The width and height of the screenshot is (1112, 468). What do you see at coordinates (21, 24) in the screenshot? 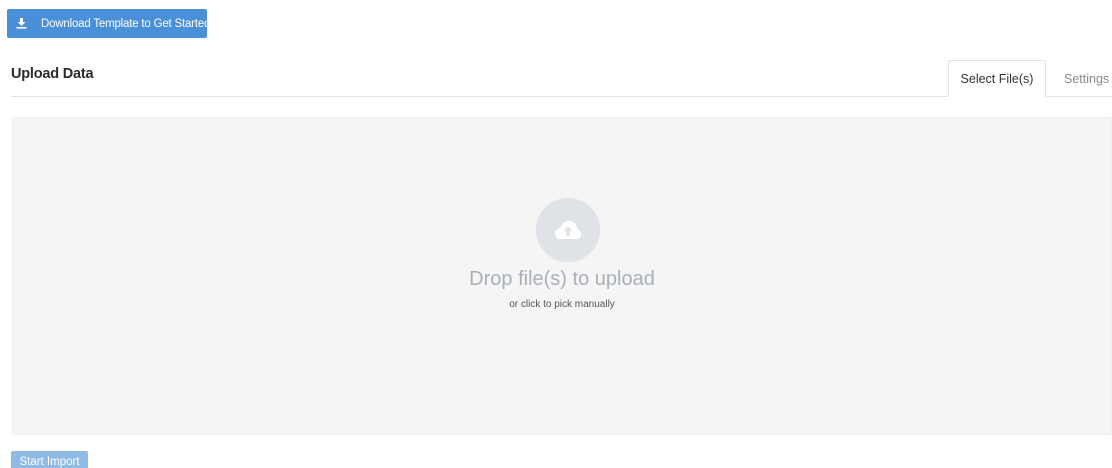
I see `download-icon` at bounding box center [21, 24].